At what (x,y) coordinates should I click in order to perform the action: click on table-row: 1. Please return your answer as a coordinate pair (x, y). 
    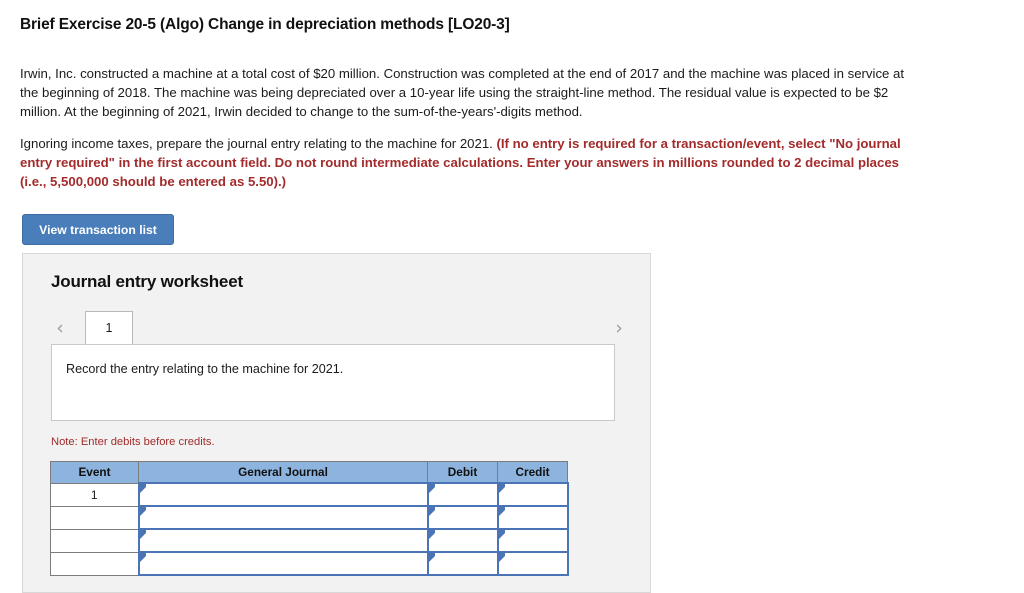
    Looking at the image, I should click on (309, 494).